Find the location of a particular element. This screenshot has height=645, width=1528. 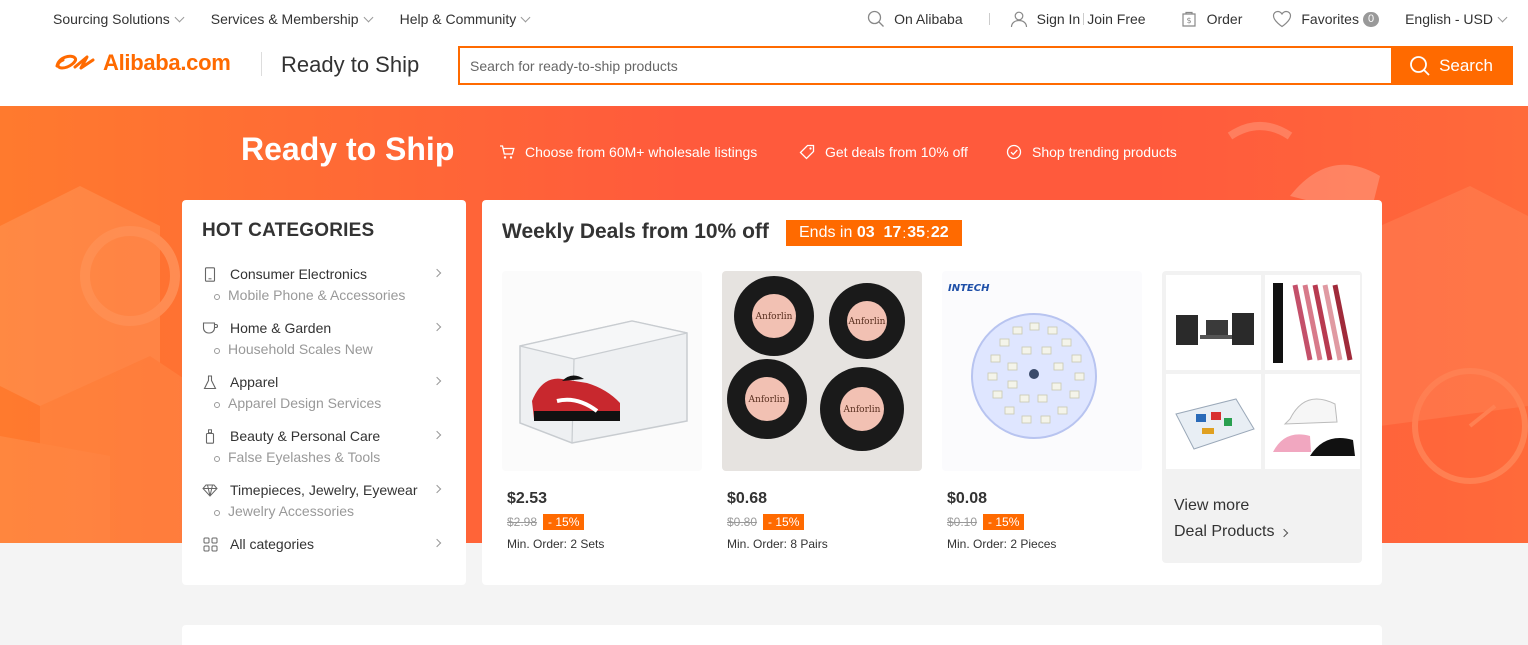

timer-prefix: Ends in is located at coordinates (826, 232).